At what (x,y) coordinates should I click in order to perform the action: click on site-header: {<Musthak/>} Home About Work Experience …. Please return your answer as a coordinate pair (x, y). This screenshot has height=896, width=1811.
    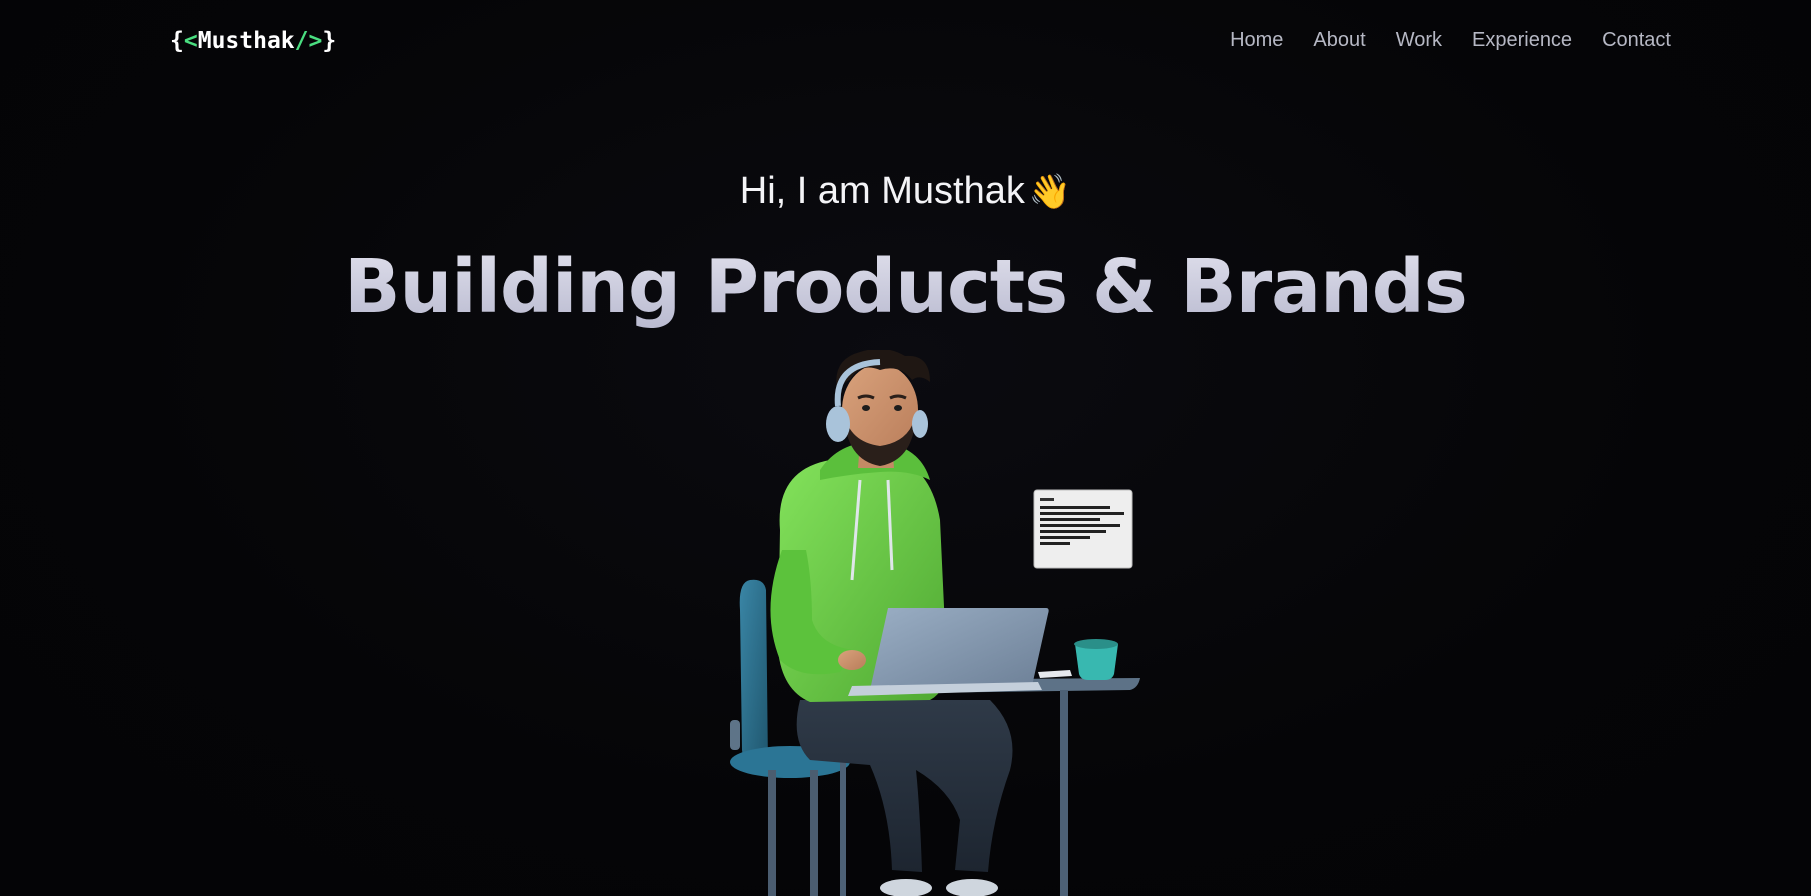
    Looking at the image, I should click on (905, 40).